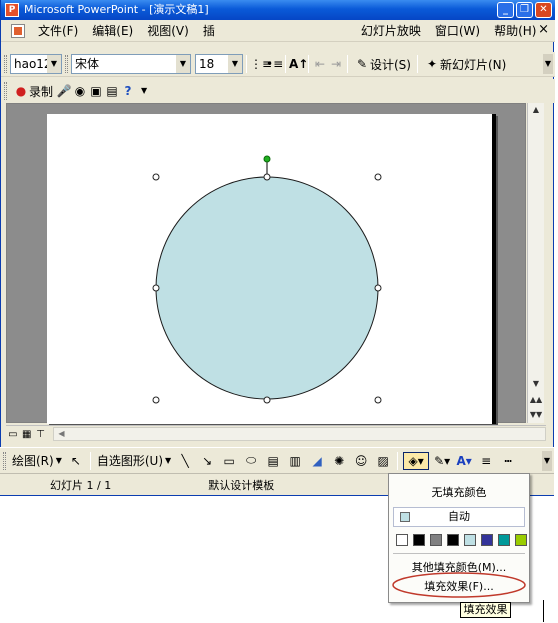  What do you see at coordinates (273, 461) in the screenshot?
I see `textbox-icon: ▤` at bounding box center [273, 461].